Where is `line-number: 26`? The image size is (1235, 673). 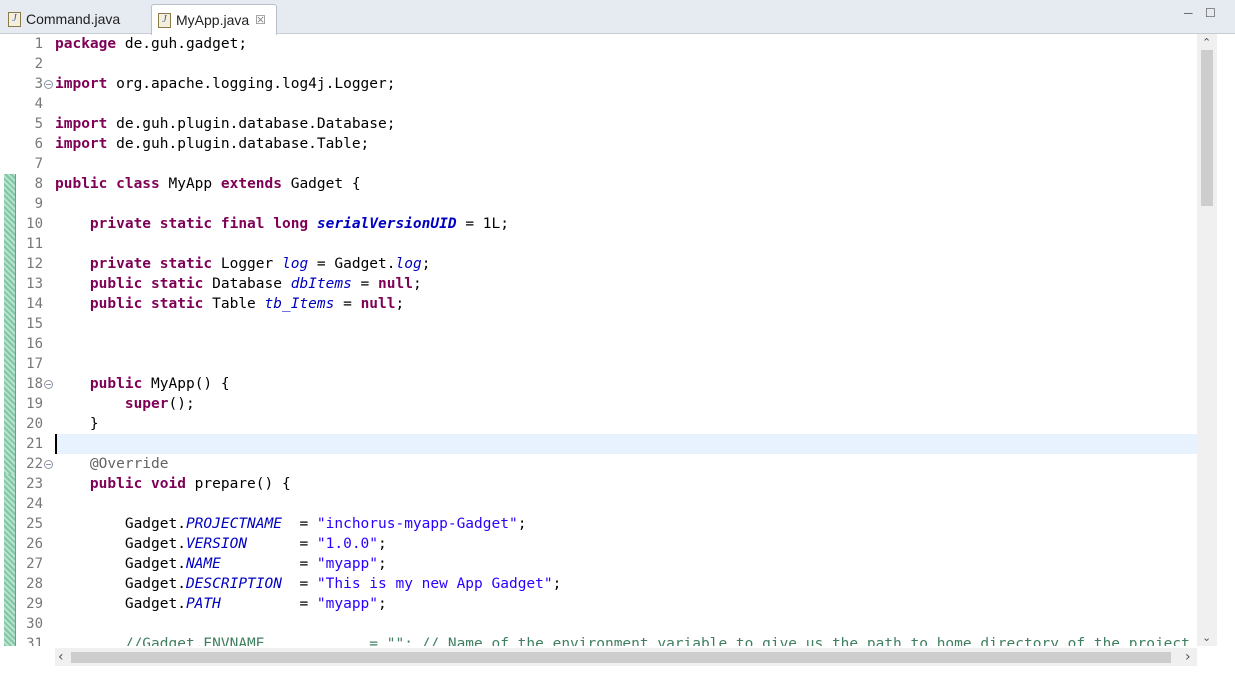 line-number: 26 is located at coordinates (34, 544).